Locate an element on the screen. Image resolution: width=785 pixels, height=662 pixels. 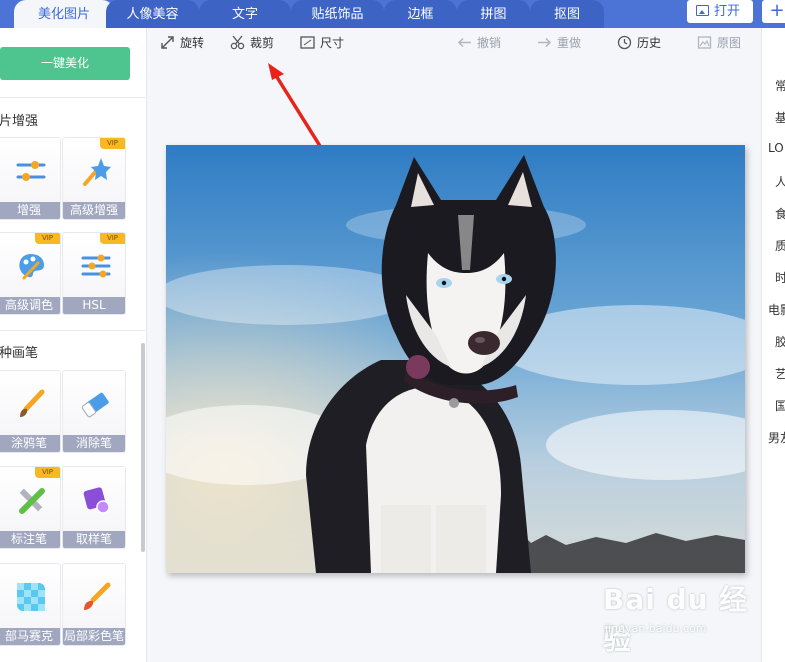
tab-text: 文字 is located at coordinates (245, 14).